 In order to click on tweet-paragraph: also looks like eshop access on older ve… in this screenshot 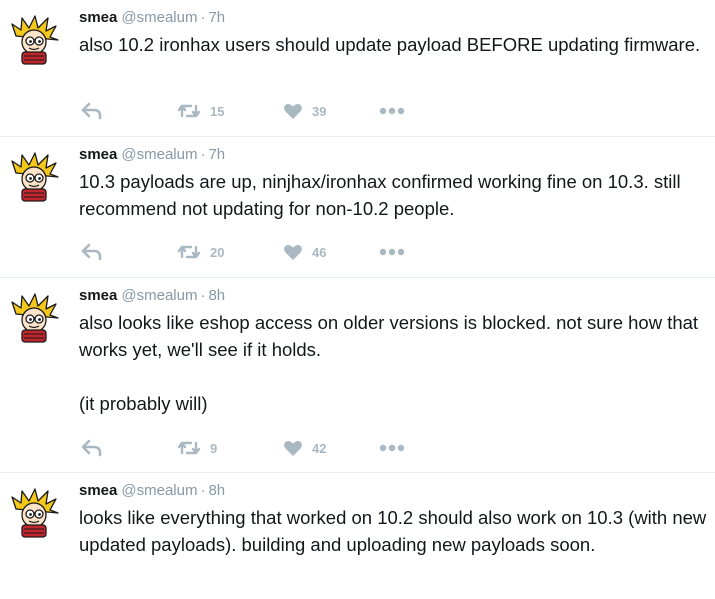, I will do `click(389, 336)`.